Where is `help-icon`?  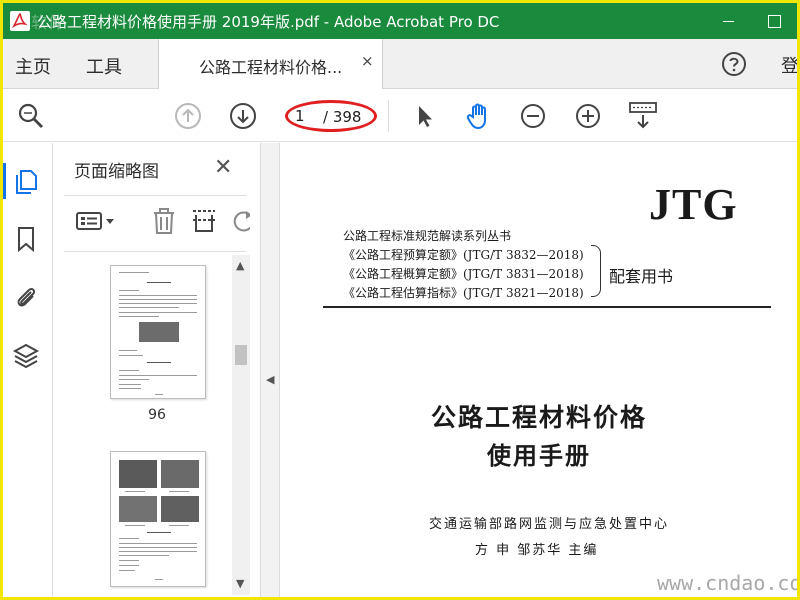 help-icon is located at coordinates (734, 64).